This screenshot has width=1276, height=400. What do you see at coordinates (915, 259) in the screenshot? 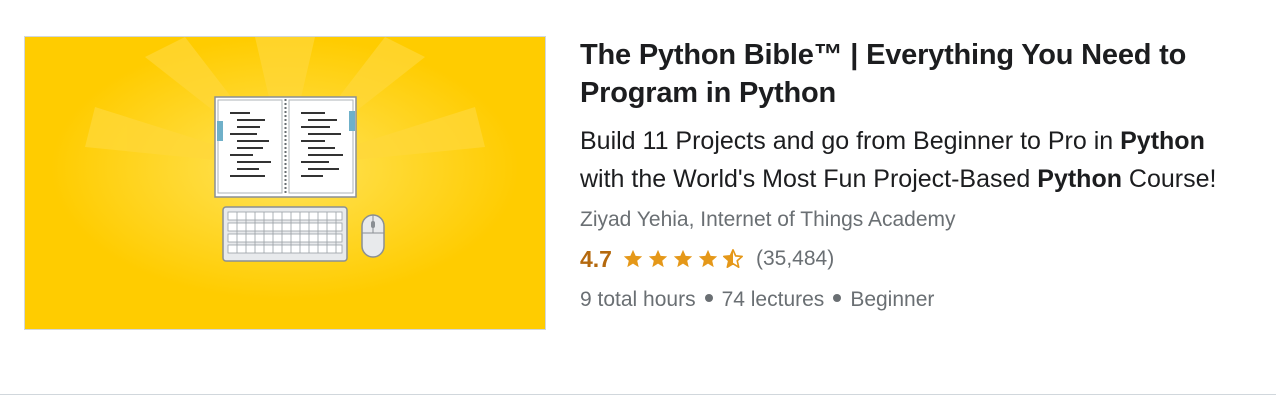
I see `course-rating: 4.7 (35,484)` at bounding box center [915, 259].